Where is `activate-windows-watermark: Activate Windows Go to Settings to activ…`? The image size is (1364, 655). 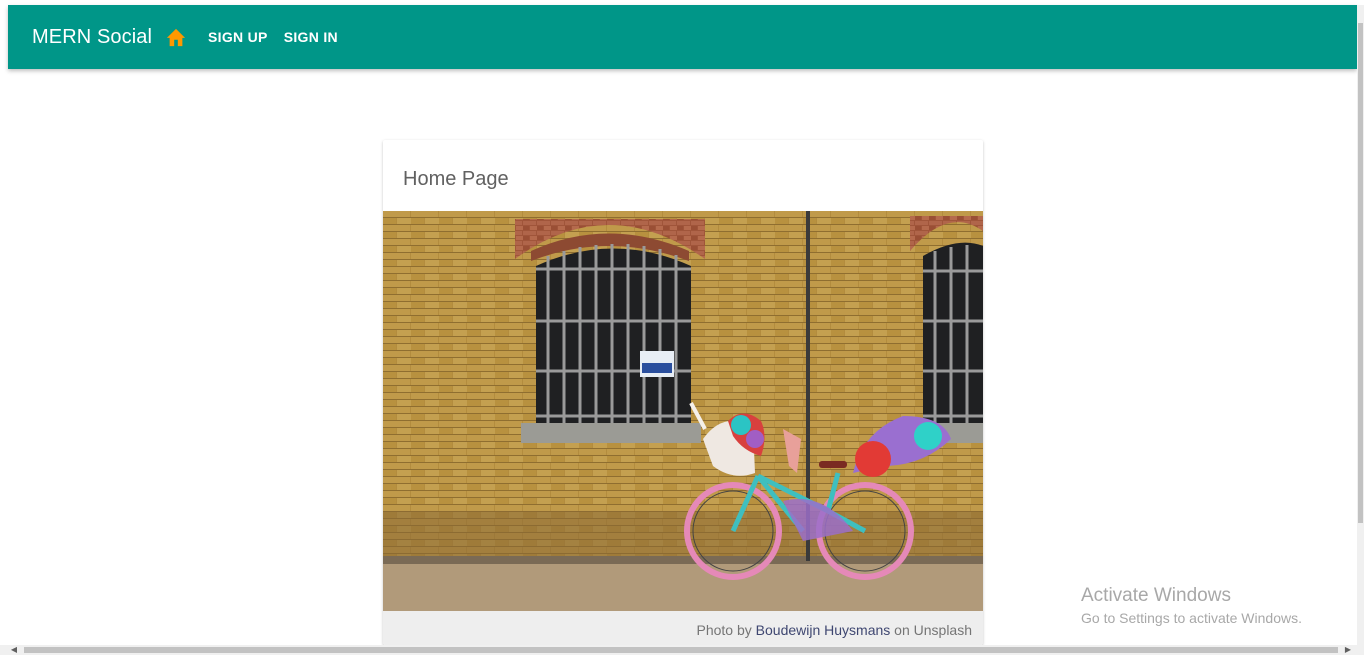
activate-windows-watermark: Activate Windows Go to Settings to activ… is located at coordinates (1191, 607).